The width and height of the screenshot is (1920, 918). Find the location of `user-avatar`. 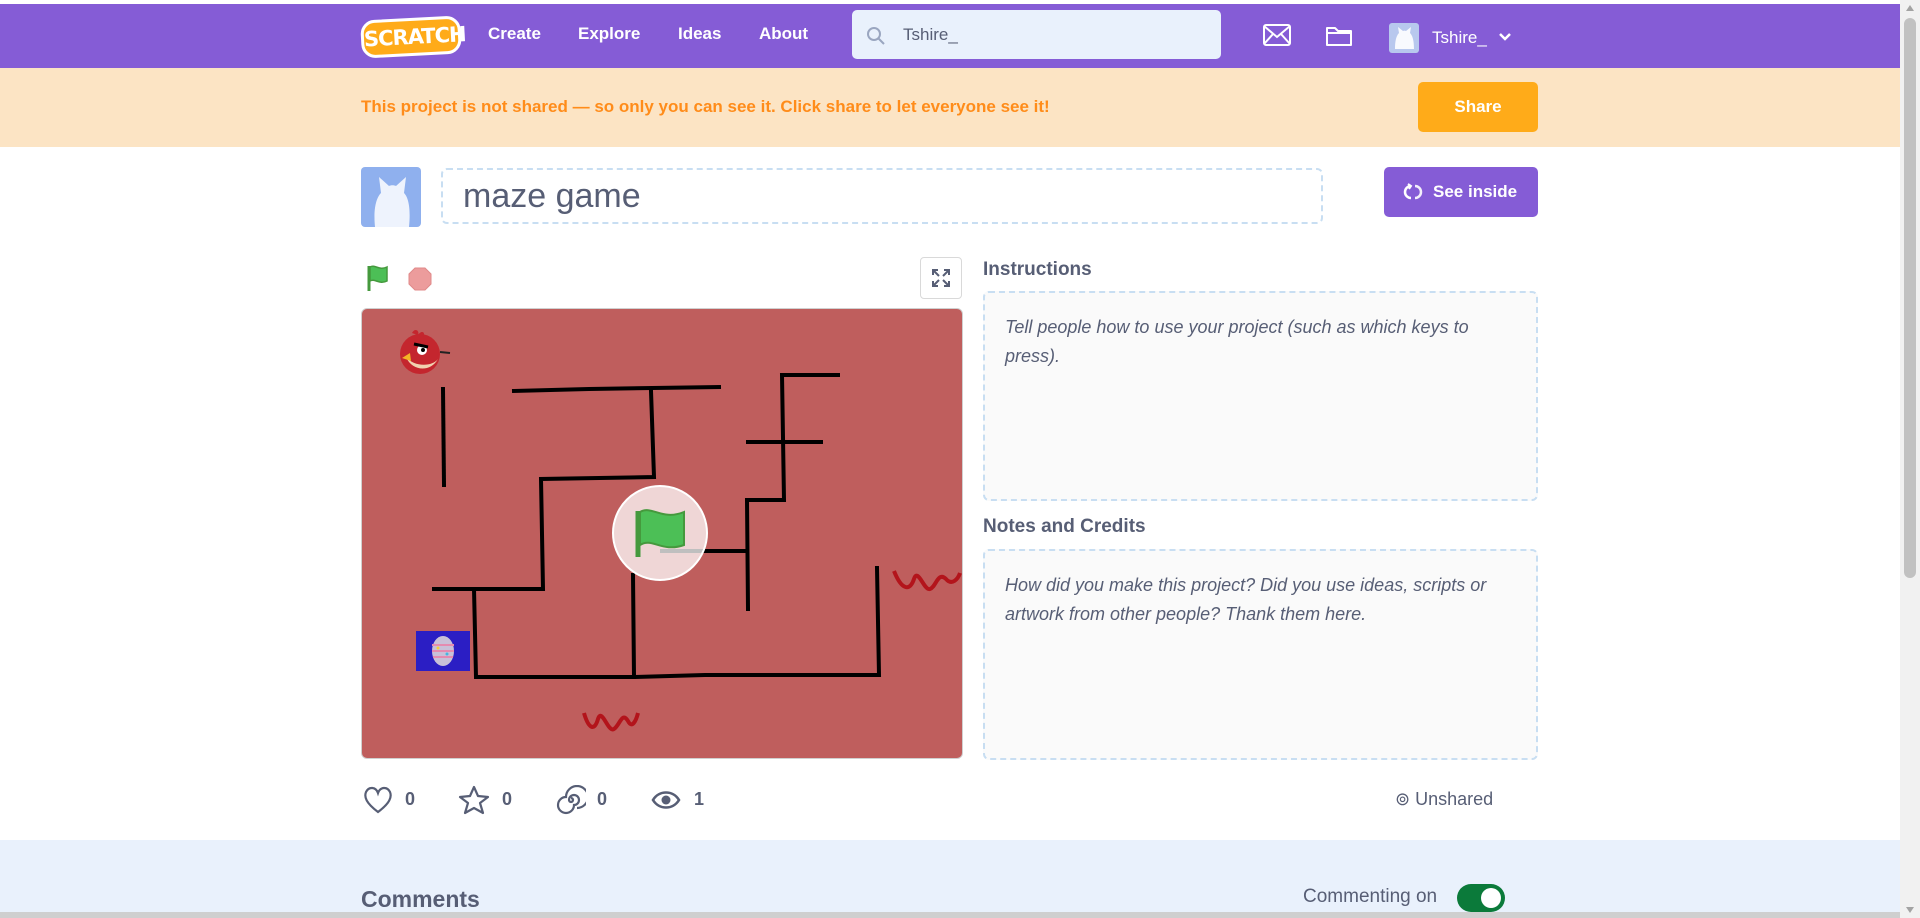

user-avatar is located at coordinates (1404, 38).